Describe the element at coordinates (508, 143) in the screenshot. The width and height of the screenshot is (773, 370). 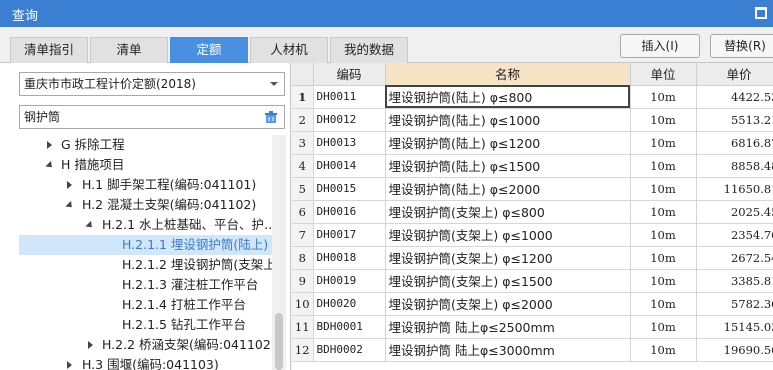
I see `name-cell: 埋设钢护筒(陆上) φ≤1200` at that location.